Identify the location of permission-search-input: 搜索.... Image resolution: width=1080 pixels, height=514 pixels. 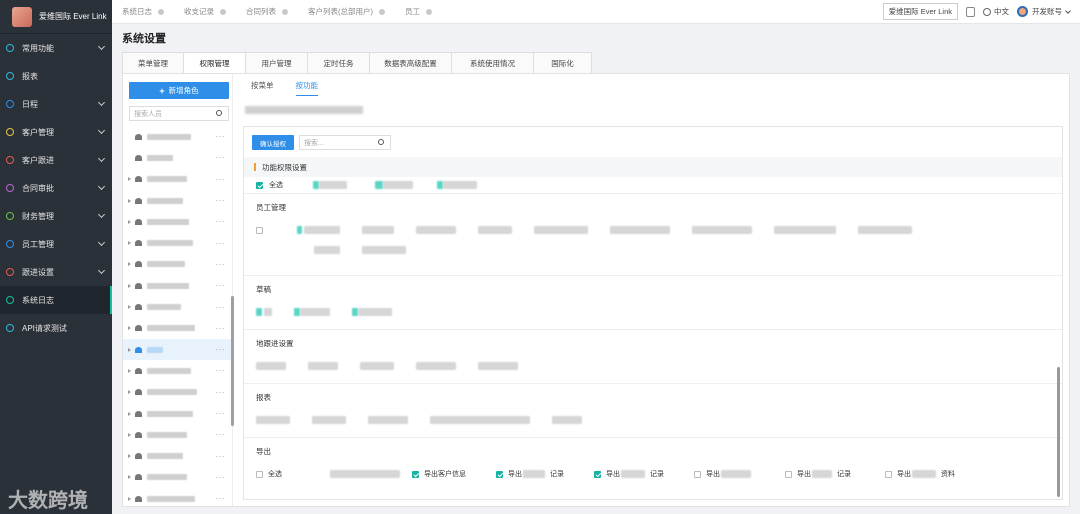
(345, 142).